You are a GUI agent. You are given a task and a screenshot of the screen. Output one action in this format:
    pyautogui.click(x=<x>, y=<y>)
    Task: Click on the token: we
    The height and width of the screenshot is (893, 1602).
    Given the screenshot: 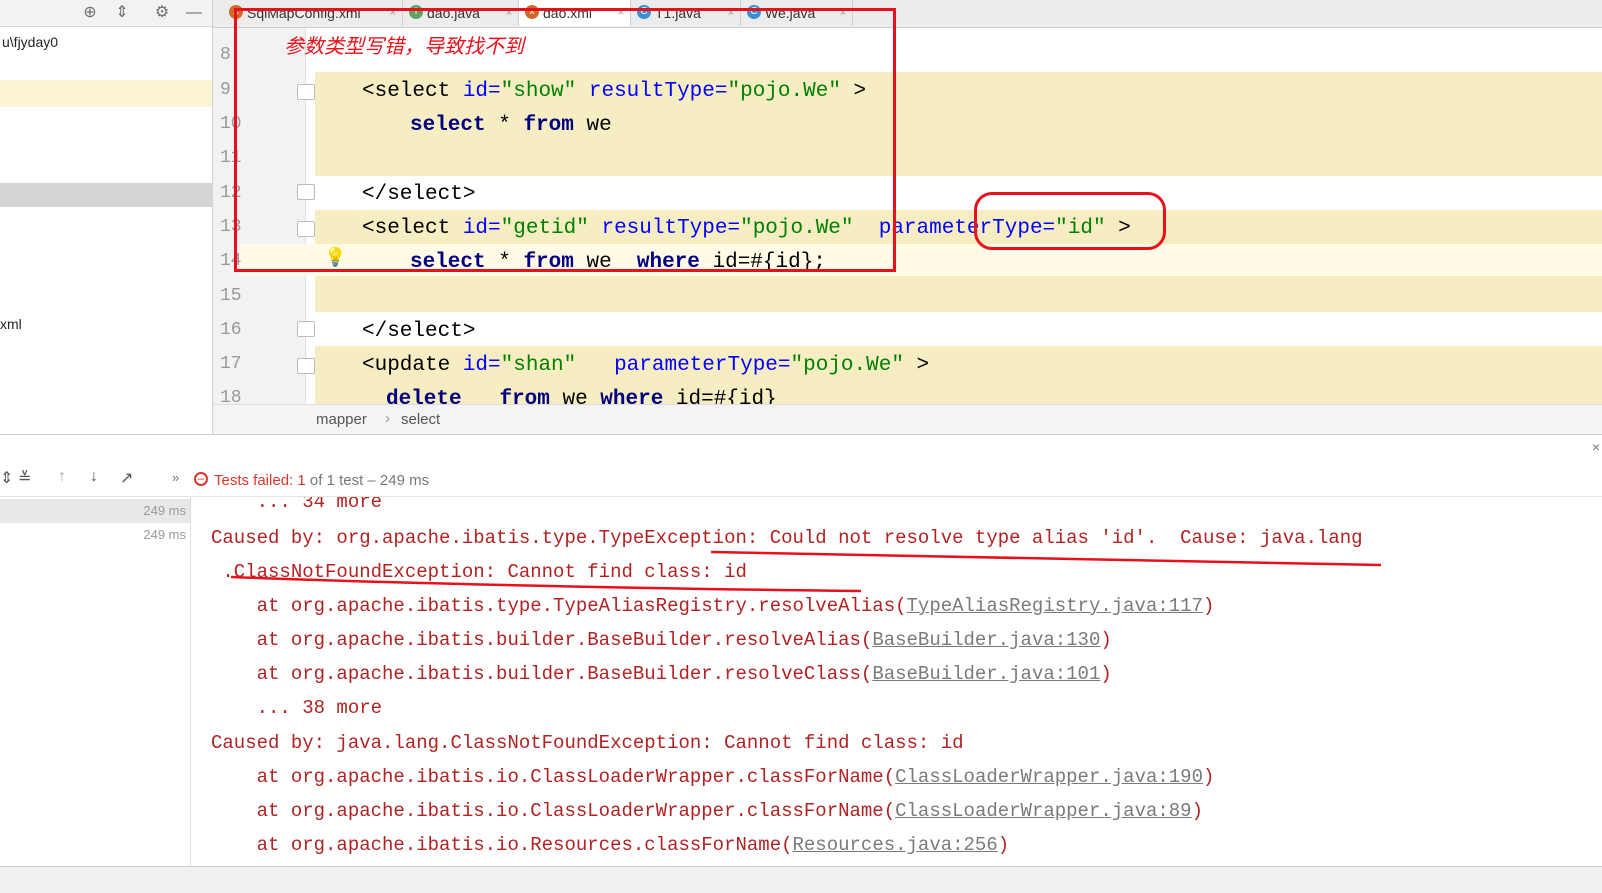 What is the action you would take?
    pyautogui.click(x=575, y=396)
    